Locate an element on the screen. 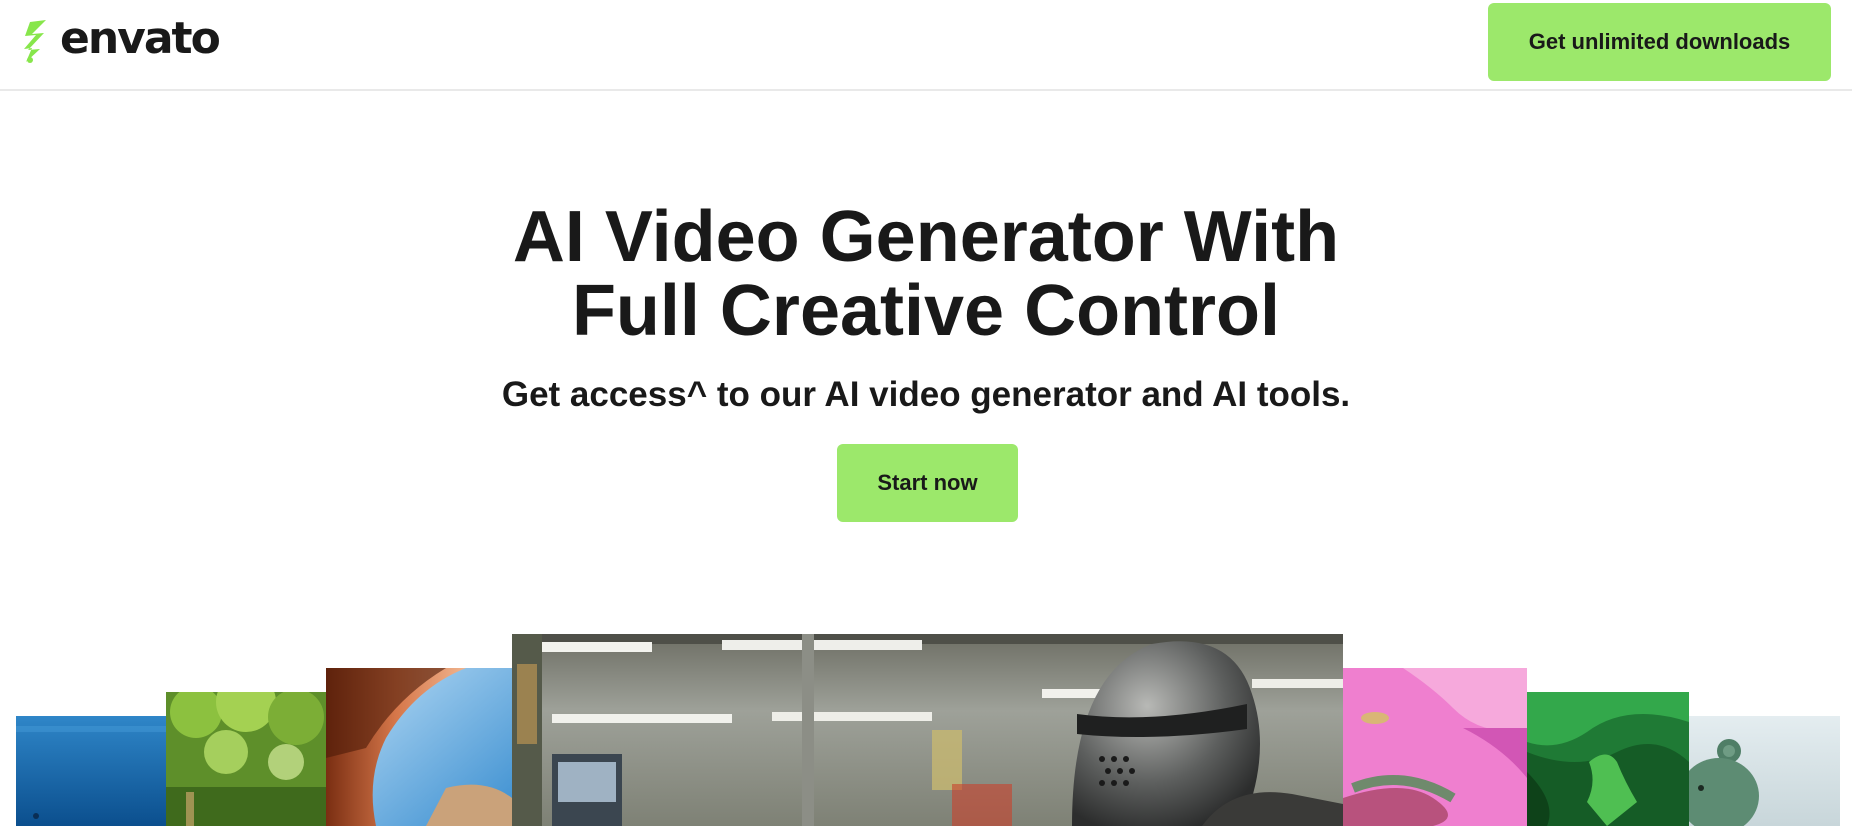  gallery-tile-pink-snake is located at coordinates (1435, 747).